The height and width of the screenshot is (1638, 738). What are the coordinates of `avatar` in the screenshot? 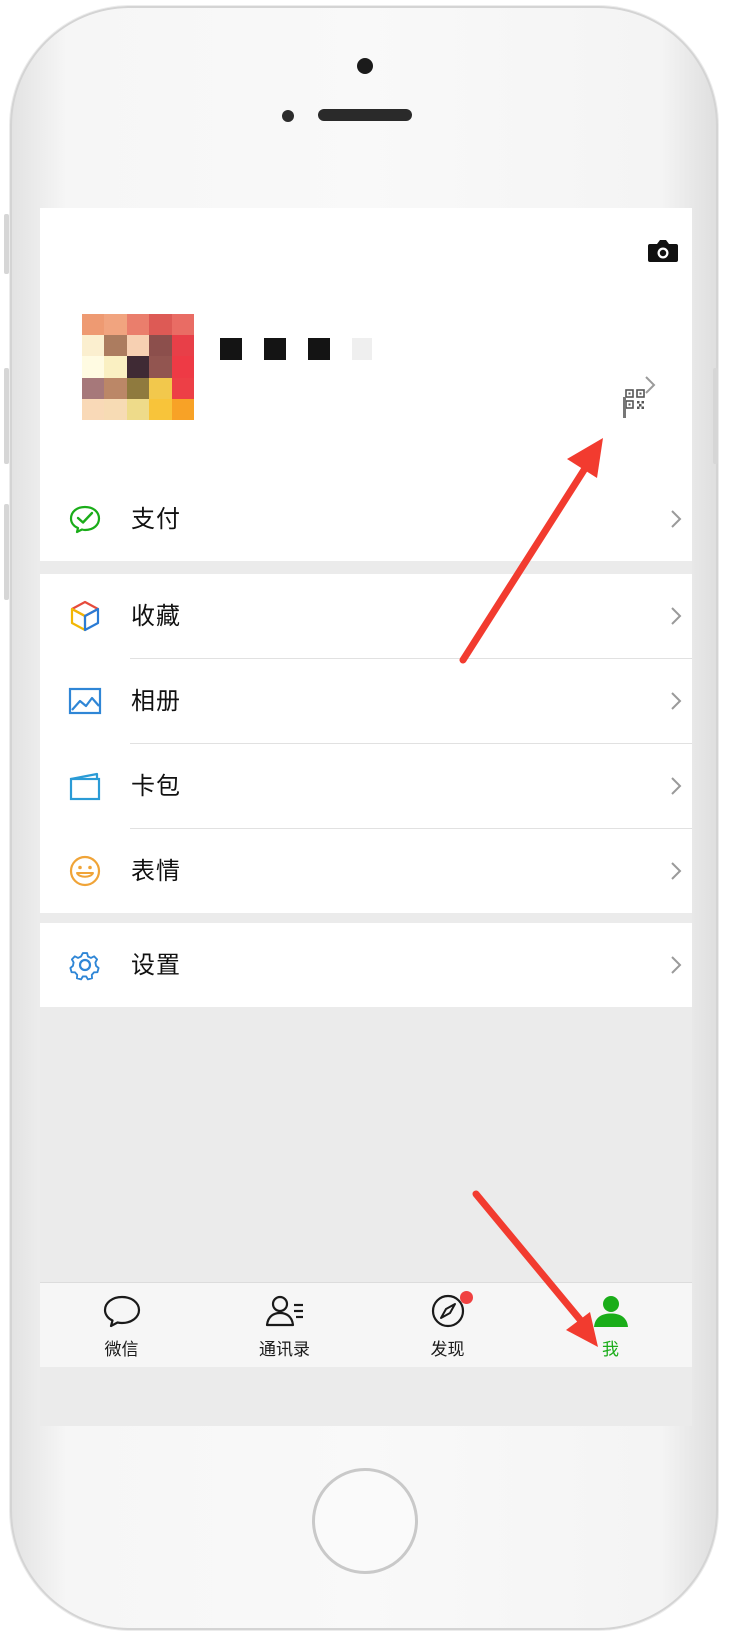 It's located at (138, 367).